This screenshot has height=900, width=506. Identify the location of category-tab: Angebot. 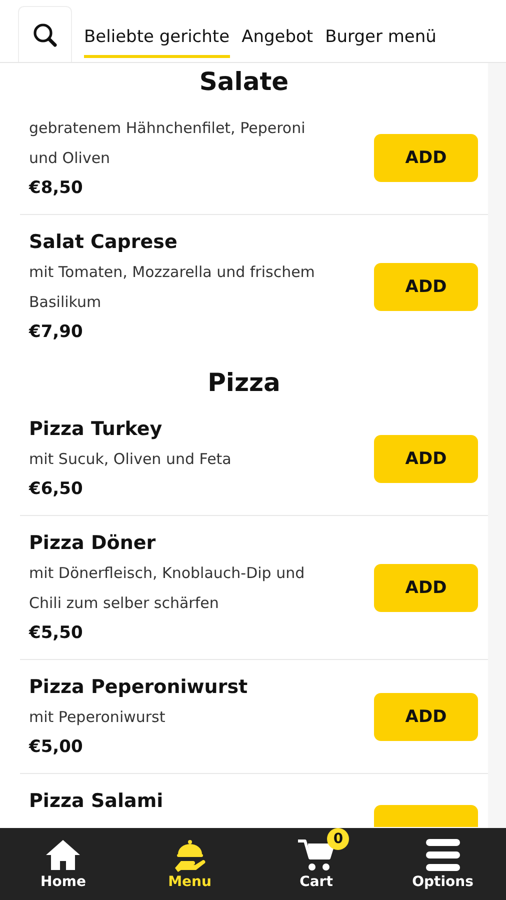
(278, 42).